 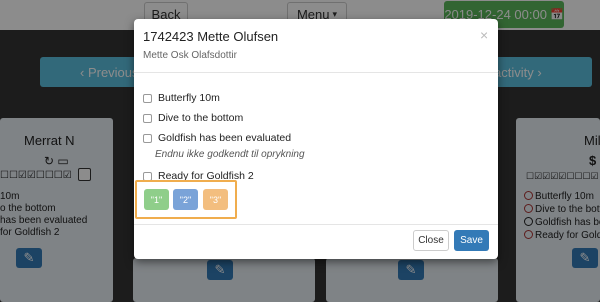 What do you see at coordinates (225, 138) in the screenshot?
I see `task-label: Goldfish has been evaluated` at bounding box center [225, 138].